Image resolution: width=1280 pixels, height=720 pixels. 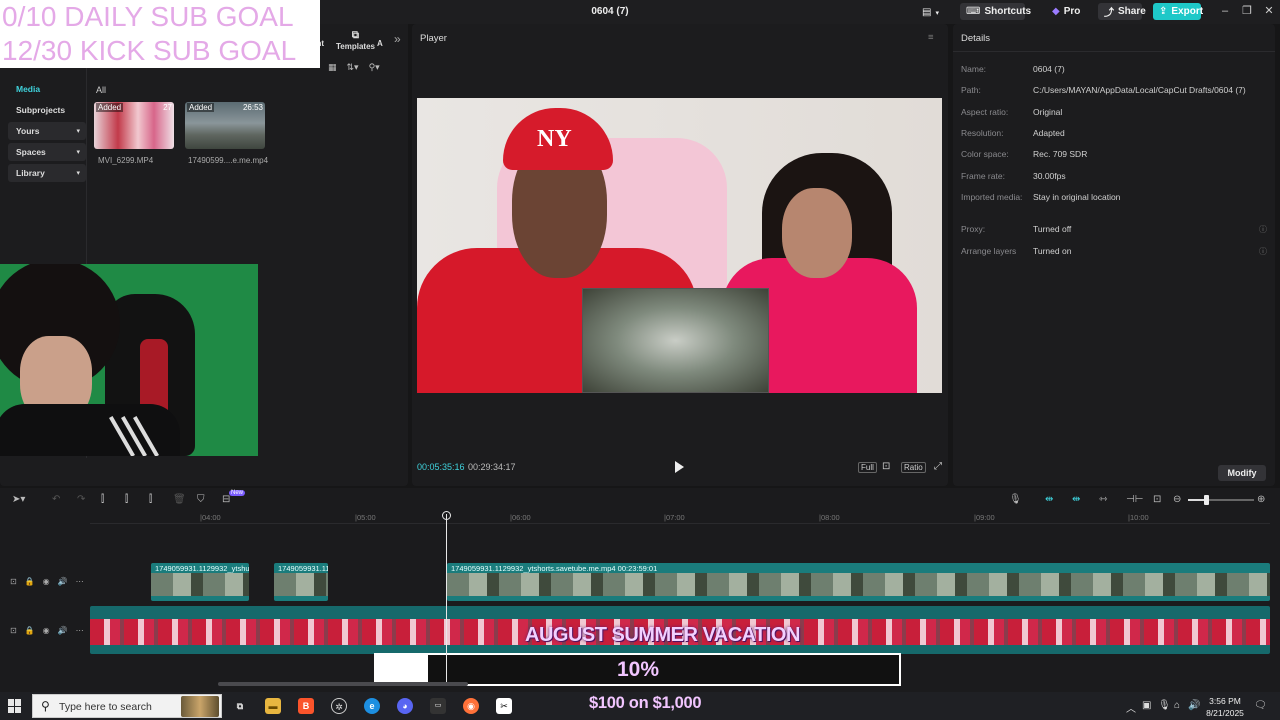 I want to click on goal-progress-fill, so click(x=402, y=669).